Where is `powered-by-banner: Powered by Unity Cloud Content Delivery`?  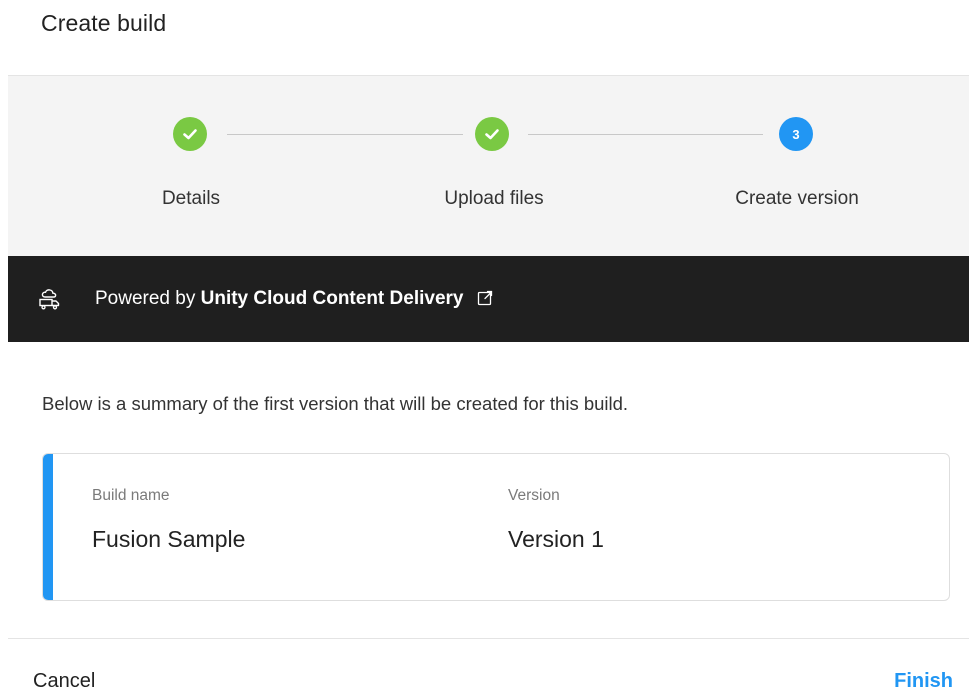 powered-by-banner: Powered by Unity Cloud Content Delivery is located at coordinates (488, 299).